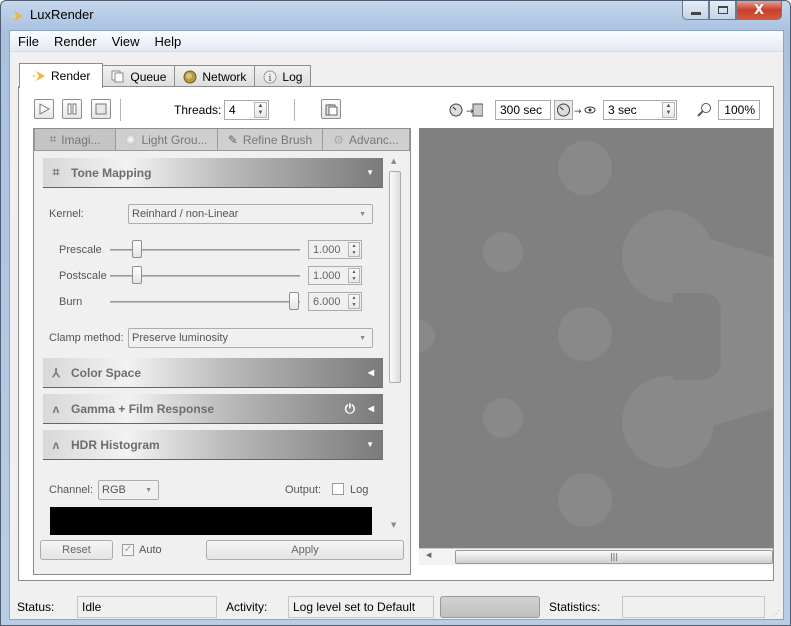 The width and height of the screenshot is (791, 626). What do you see at coordinates (294, 110) in the screenshot?
I see `toolbar-separator` at bounding box center [294, 110].